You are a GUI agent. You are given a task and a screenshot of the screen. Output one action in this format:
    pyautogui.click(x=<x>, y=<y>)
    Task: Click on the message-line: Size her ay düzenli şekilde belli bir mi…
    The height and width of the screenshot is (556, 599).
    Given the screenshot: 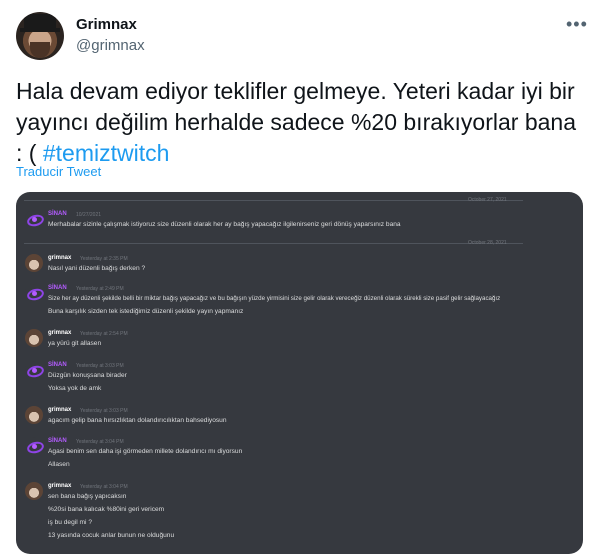 What is the action you would take?
    pyautogui.click(x=274, y=298)
    